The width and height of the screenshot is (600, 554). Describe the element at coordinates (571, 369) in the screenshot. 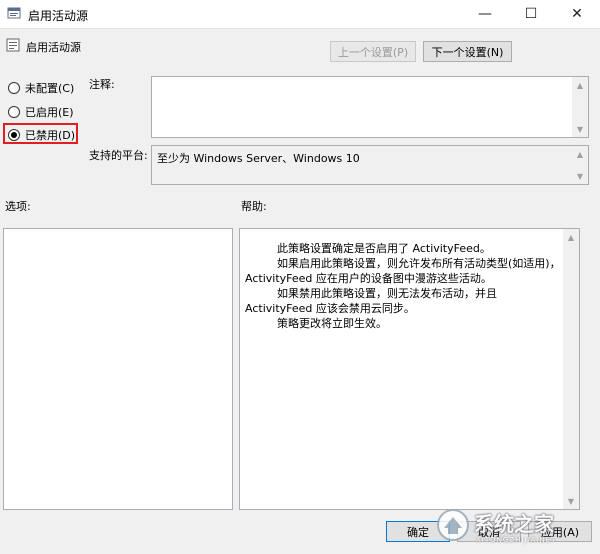

I see `help-scrollbar: ▲ ▼` at that location.